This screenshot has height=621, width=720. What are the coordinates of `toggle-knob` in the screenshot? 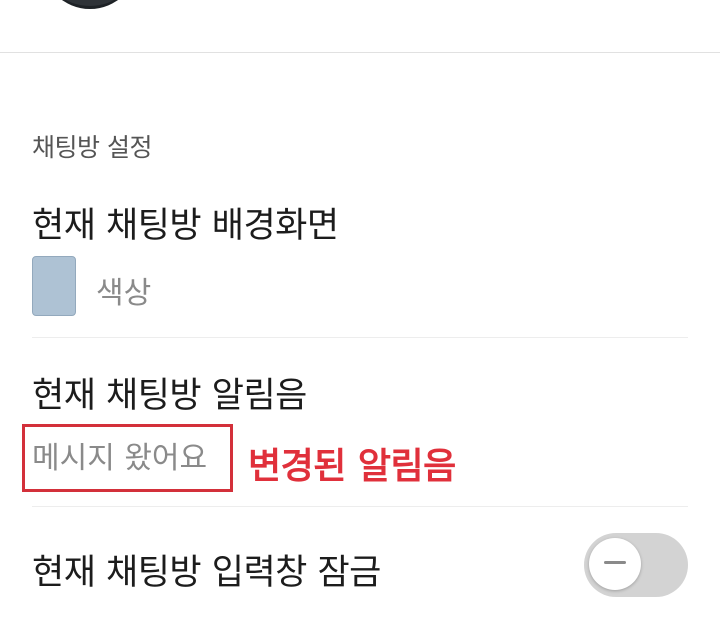 It's located at (615, 564).